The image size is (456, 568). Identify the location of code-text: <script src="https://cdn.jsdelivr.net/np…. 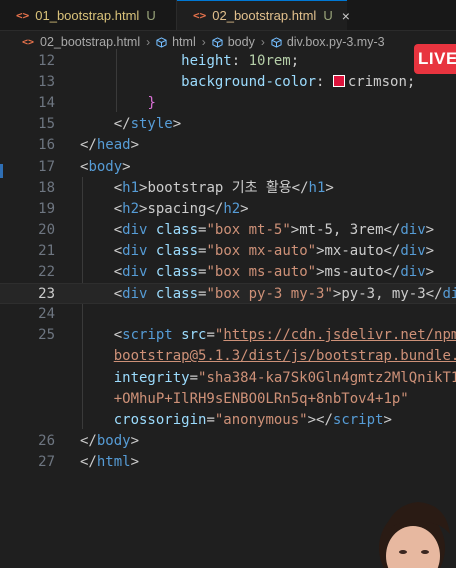
(268, 335).